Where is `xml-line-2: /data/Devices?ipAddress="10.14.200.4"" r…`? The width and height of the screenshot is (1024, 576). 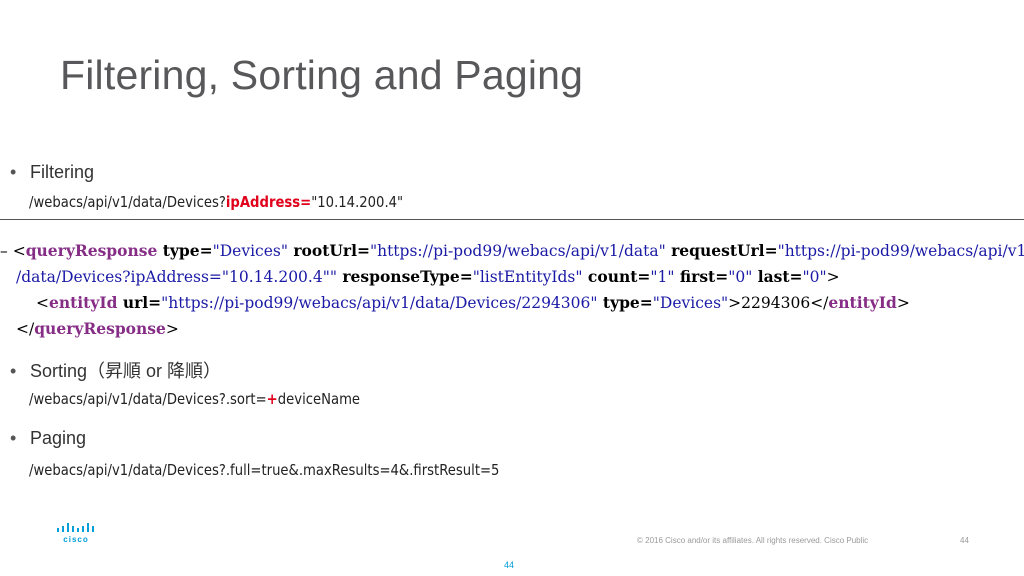 xml-line-2: /data/Devices?ipAddress="10.14.200.4"" r… is located at coordinates (428, 276).